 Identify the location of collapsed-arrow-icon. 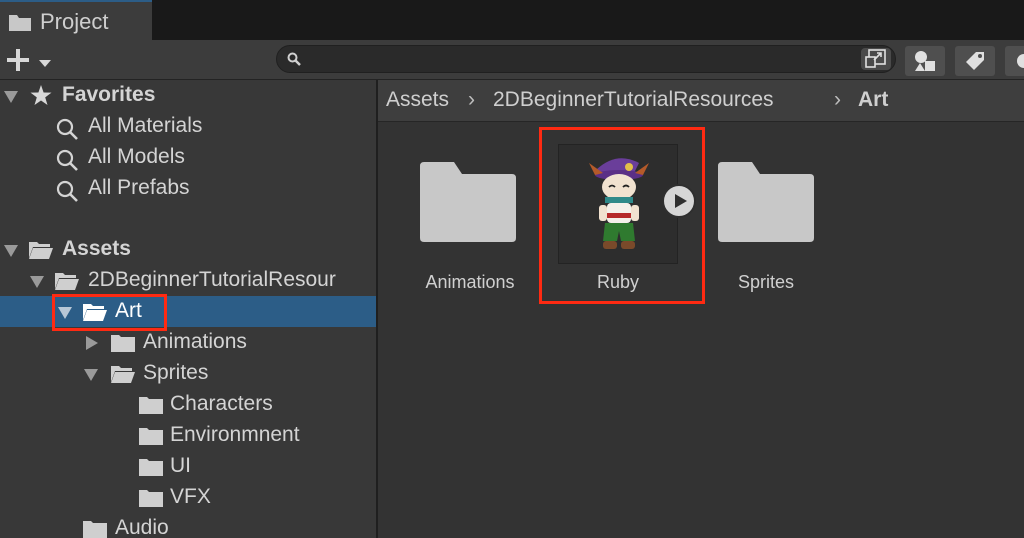
(92, 345).